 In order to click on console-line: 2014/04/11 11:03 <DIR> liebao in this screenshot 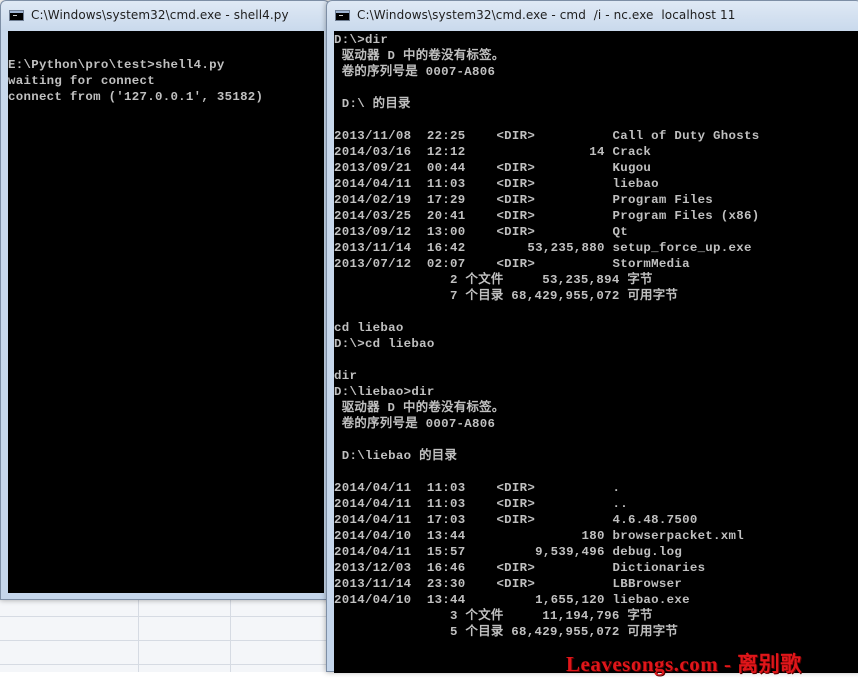, I will do `click(496, 184)`.